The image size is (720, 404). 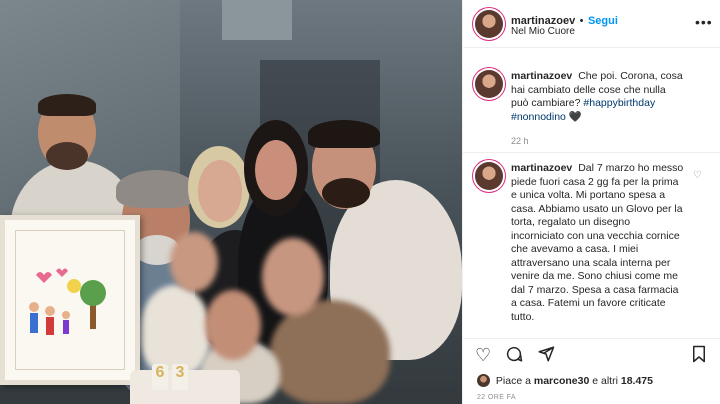 What do you see at coordinates (180, 377) in the screenshot?
I see `candle-3: 3` at bounding box center [180, 377].